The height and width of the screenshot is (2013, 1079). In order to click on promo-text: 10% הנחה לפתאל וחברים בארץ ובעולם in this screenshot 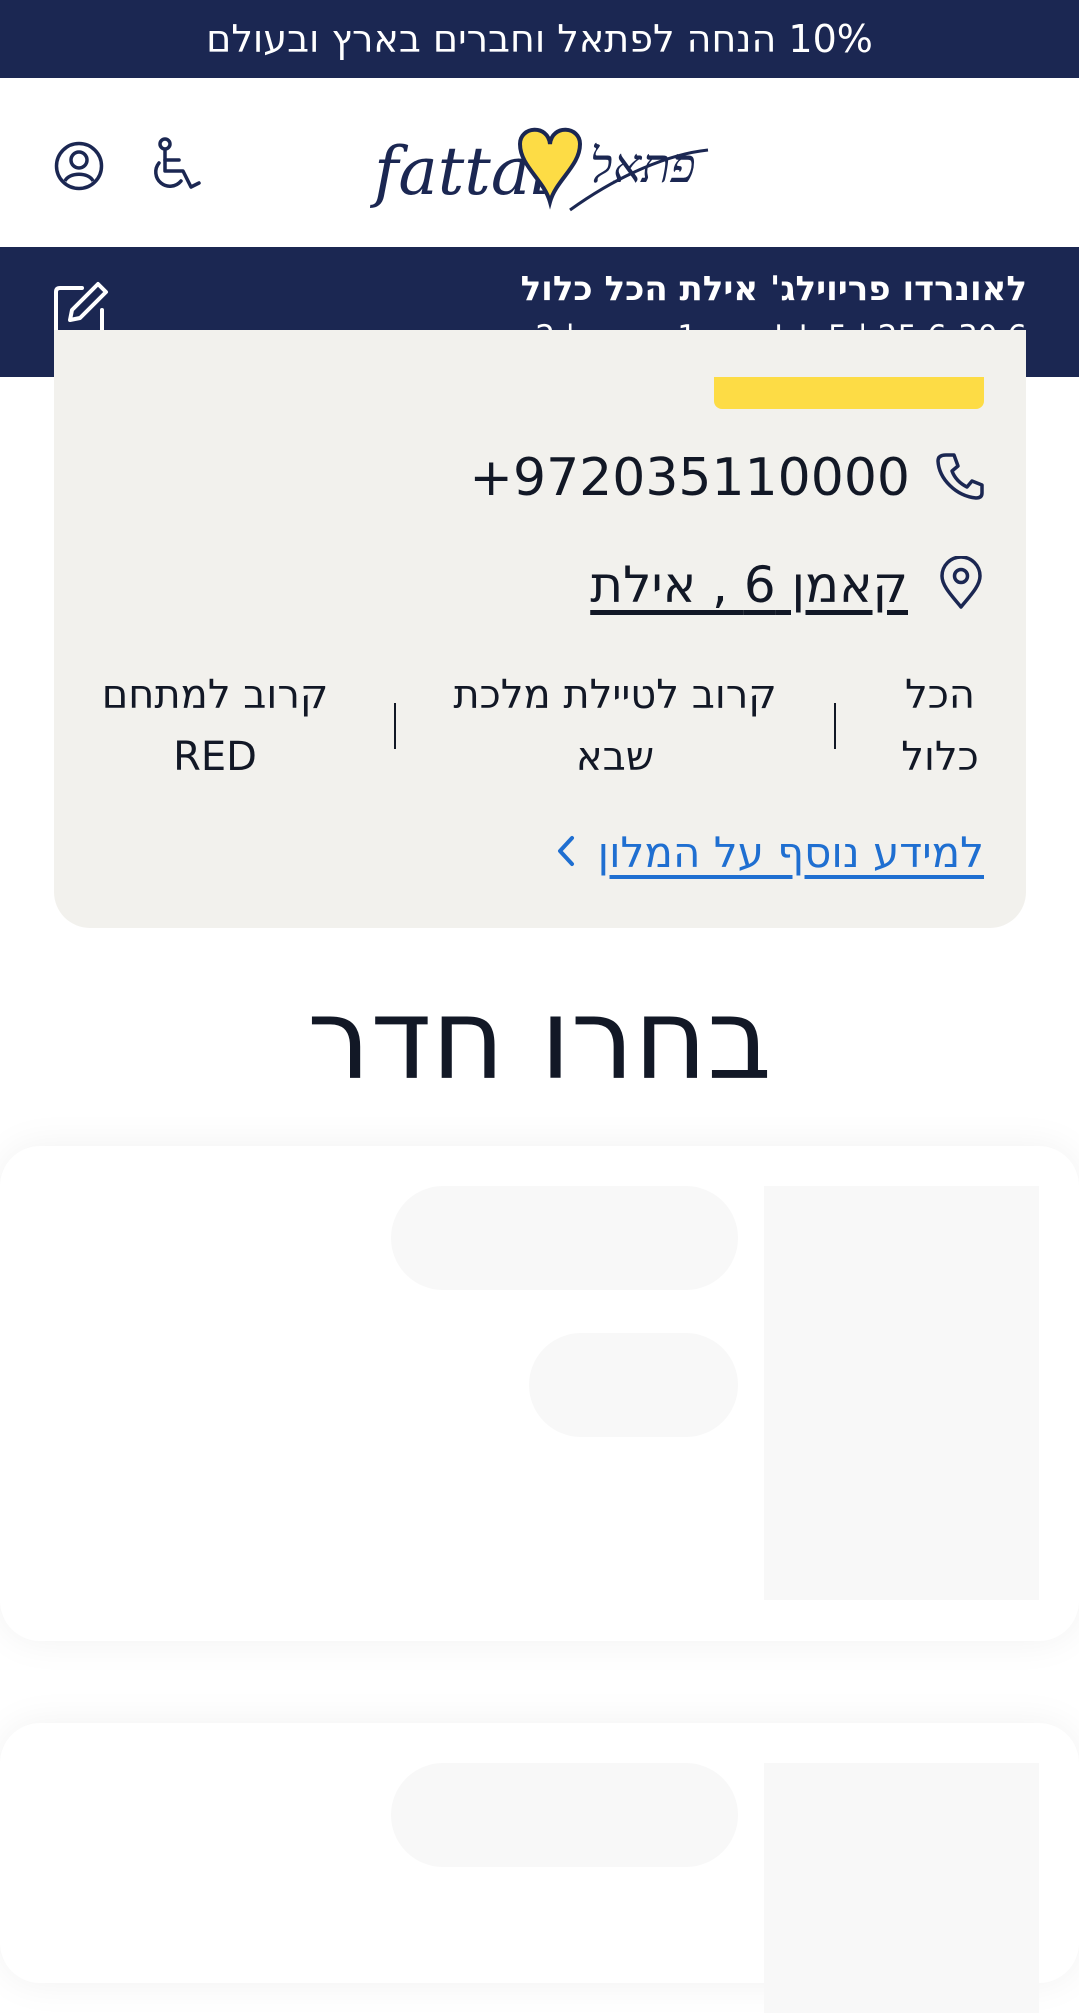, I will do `click(539, 39)`.